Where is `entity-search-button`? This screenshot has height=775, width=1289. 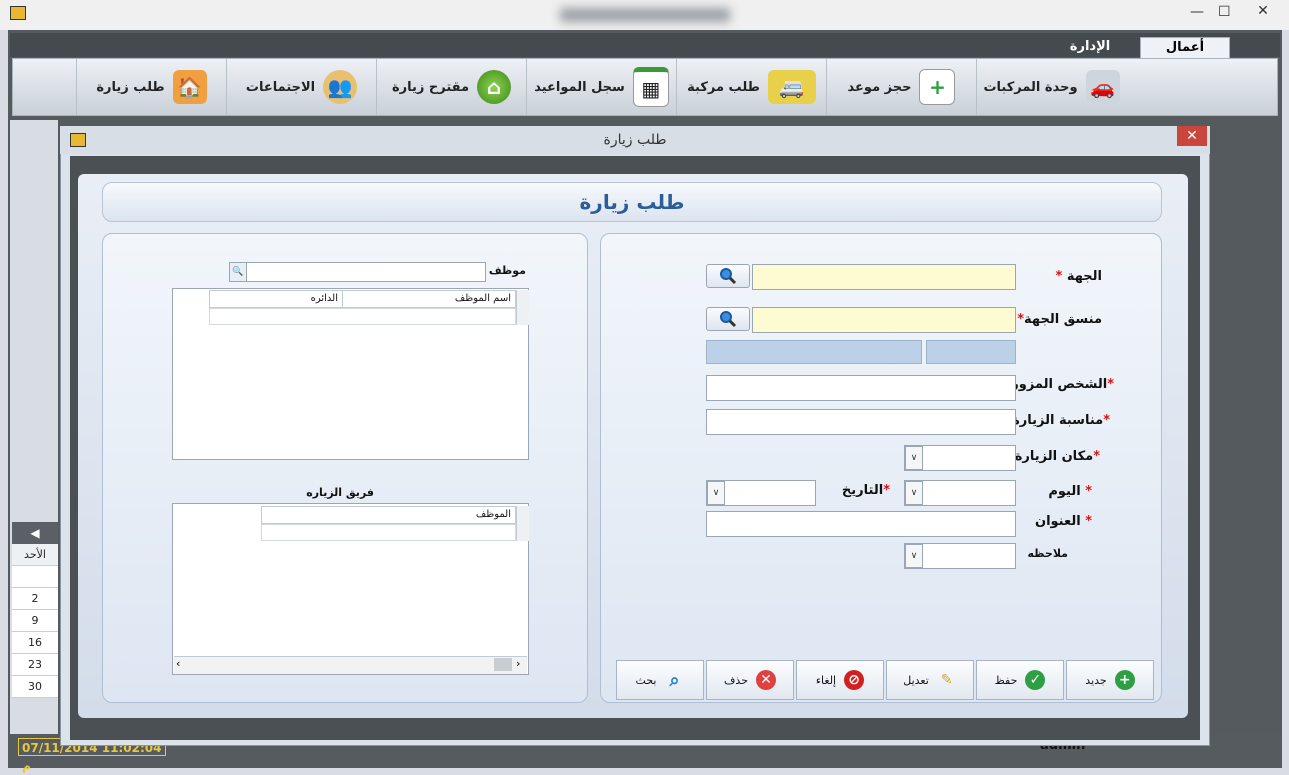 entity-search-button is located at coordinates (728, 276).